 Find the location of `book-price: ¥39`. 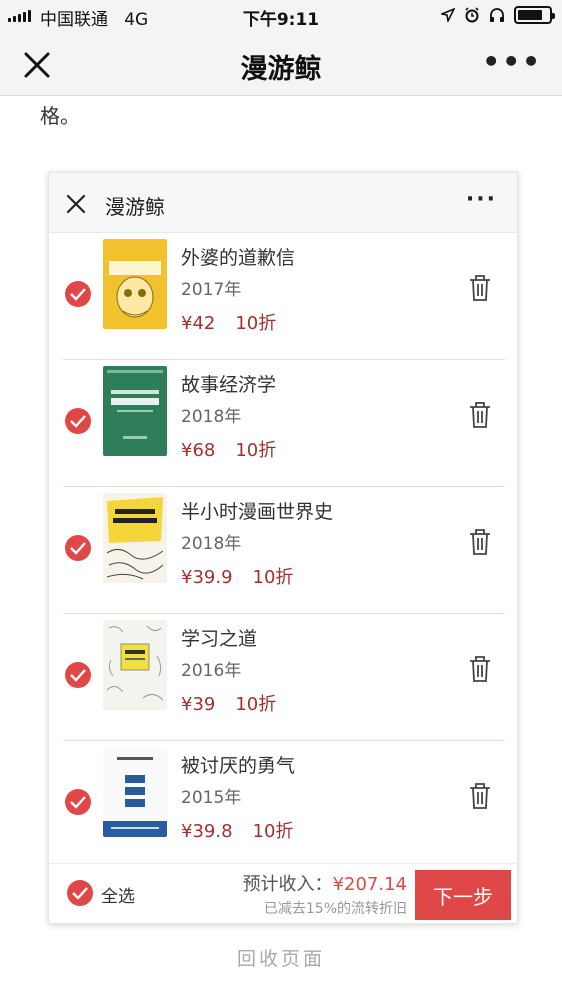

book-price: ¥39 is located at coordinates (198, 704).